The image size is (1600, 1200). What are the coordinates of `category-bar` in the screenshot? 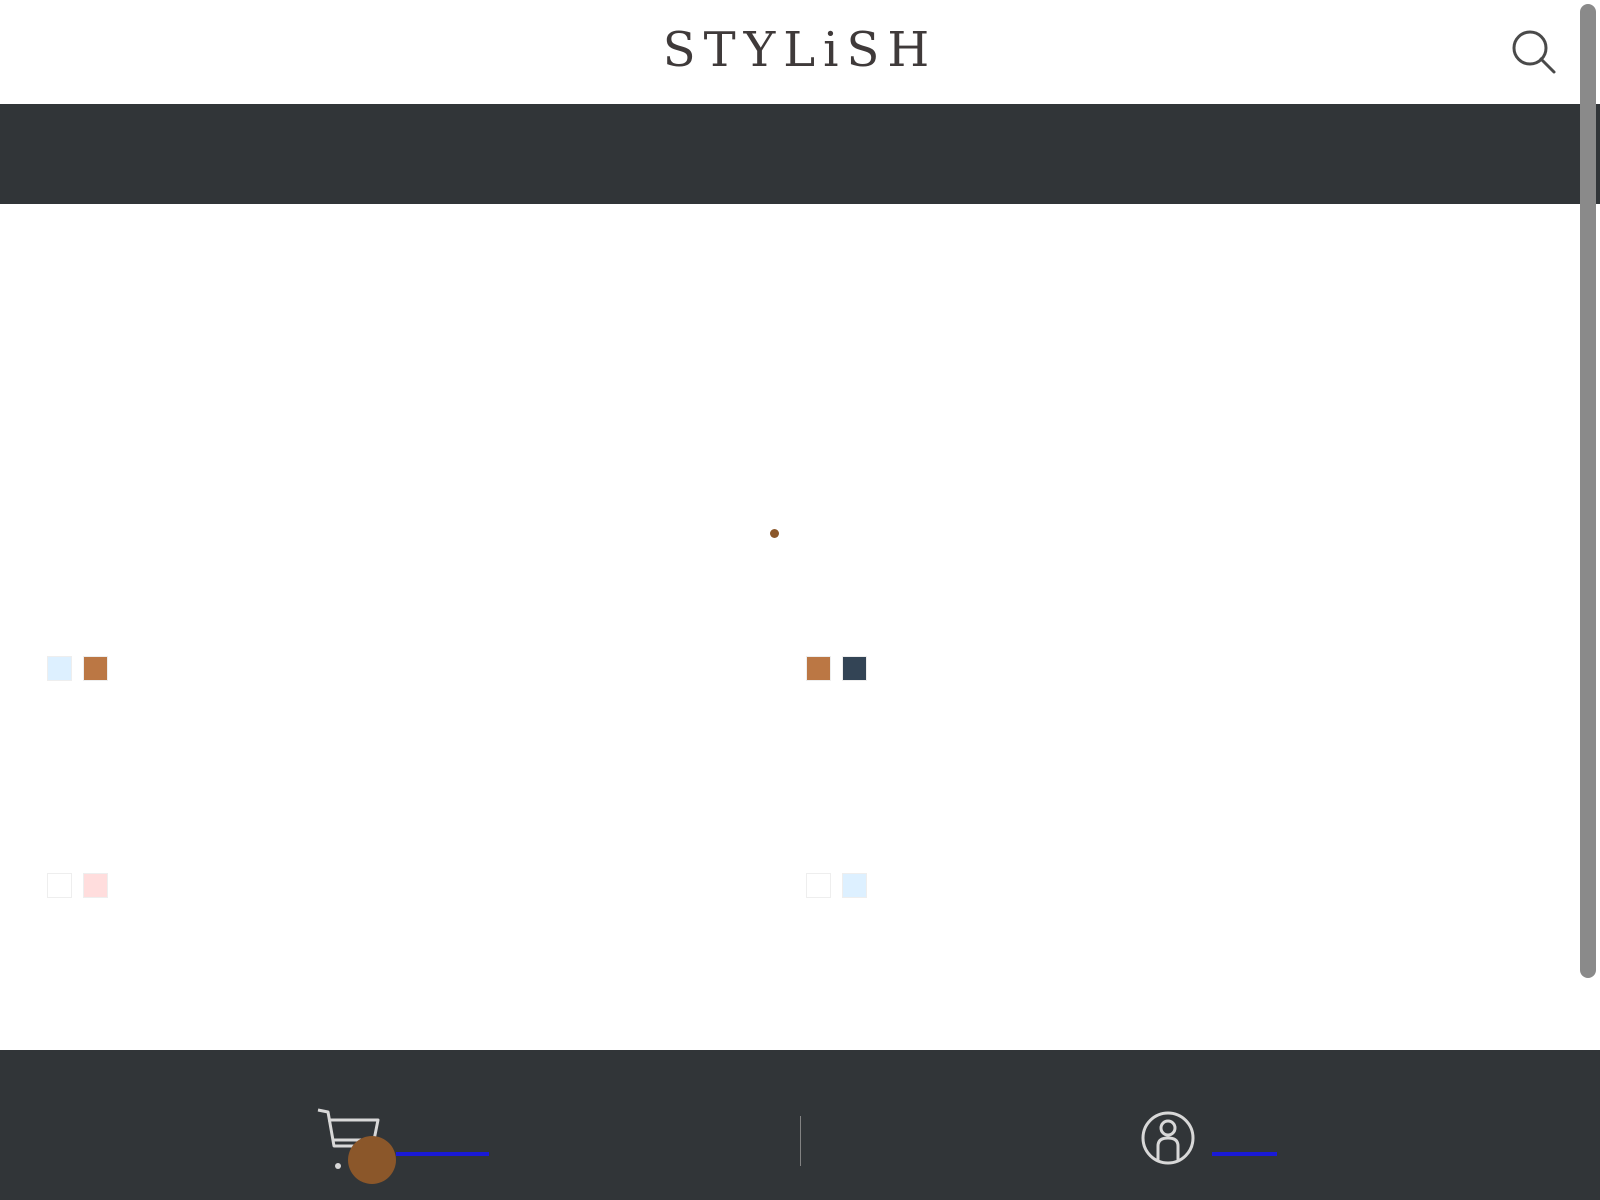 It's located at (800, 154).